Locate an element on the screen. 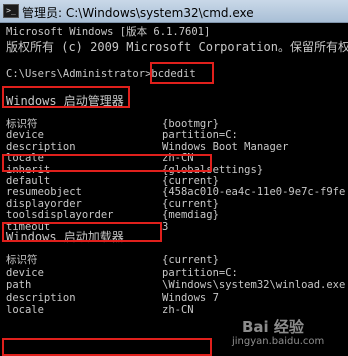 This screenshot has width=348, height=356. entry-key: default is located at coordinates (28, 181).